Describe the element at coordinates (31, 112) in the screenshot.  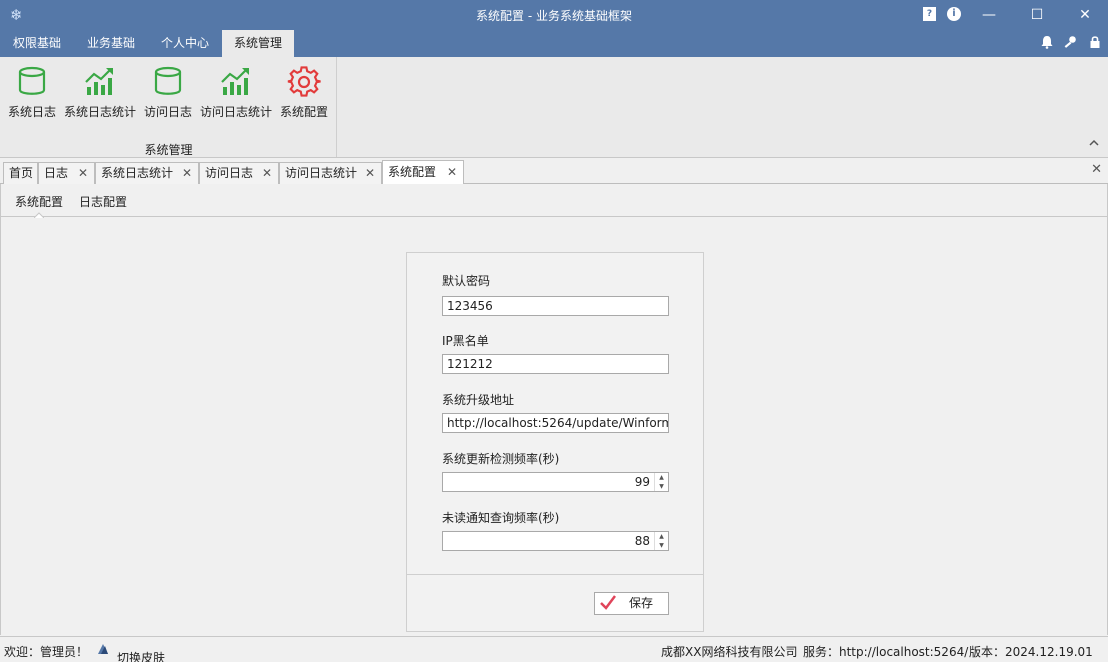
I see `ribbon-button-label: 系统日志` at that location.